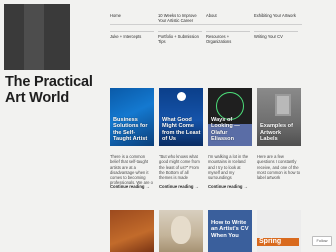 This screenshot has width=336, height=252. Describe the element at coordinates (180, 37) in the screenshot. I see `nav-link-portfolio-tips: Portfolio + Submission Tips` at that location.